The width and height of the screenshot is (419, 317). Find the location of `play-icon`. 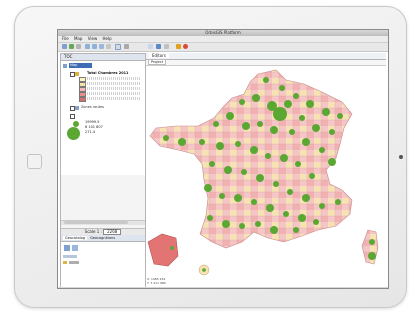

play-icon is located at coordinates (158, 46).